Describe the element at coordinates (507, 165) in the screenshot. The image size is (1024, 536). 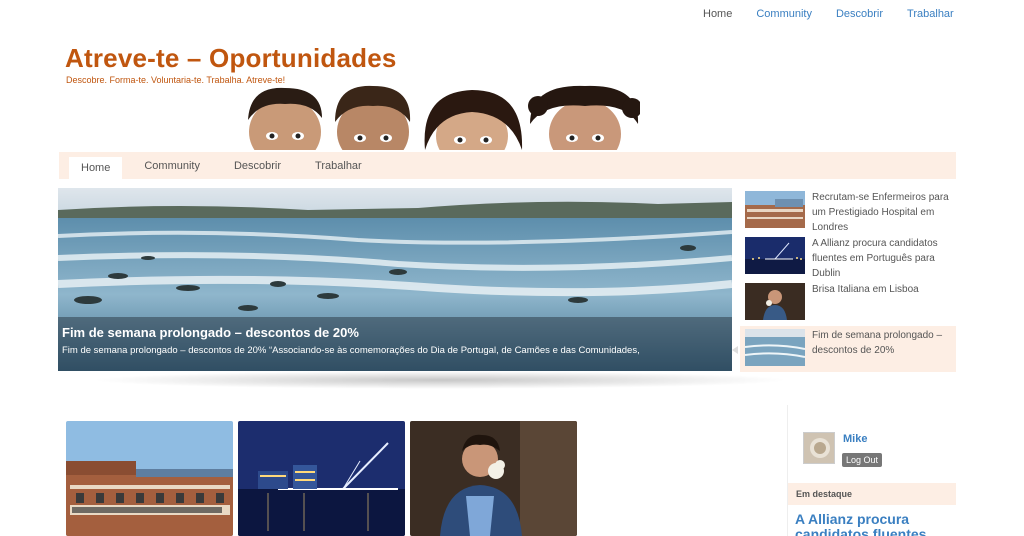
I see `main-menu: Home Community Descobrir Trabalhar` at that location.